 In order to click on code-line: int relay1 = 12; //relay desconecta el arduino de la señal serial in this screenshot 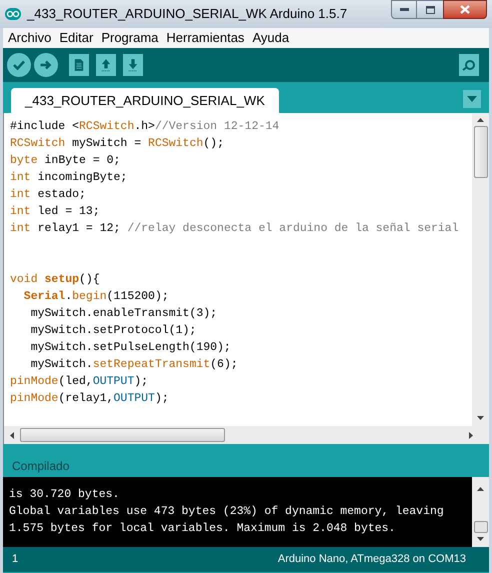, I will do `click(235, 229)`.